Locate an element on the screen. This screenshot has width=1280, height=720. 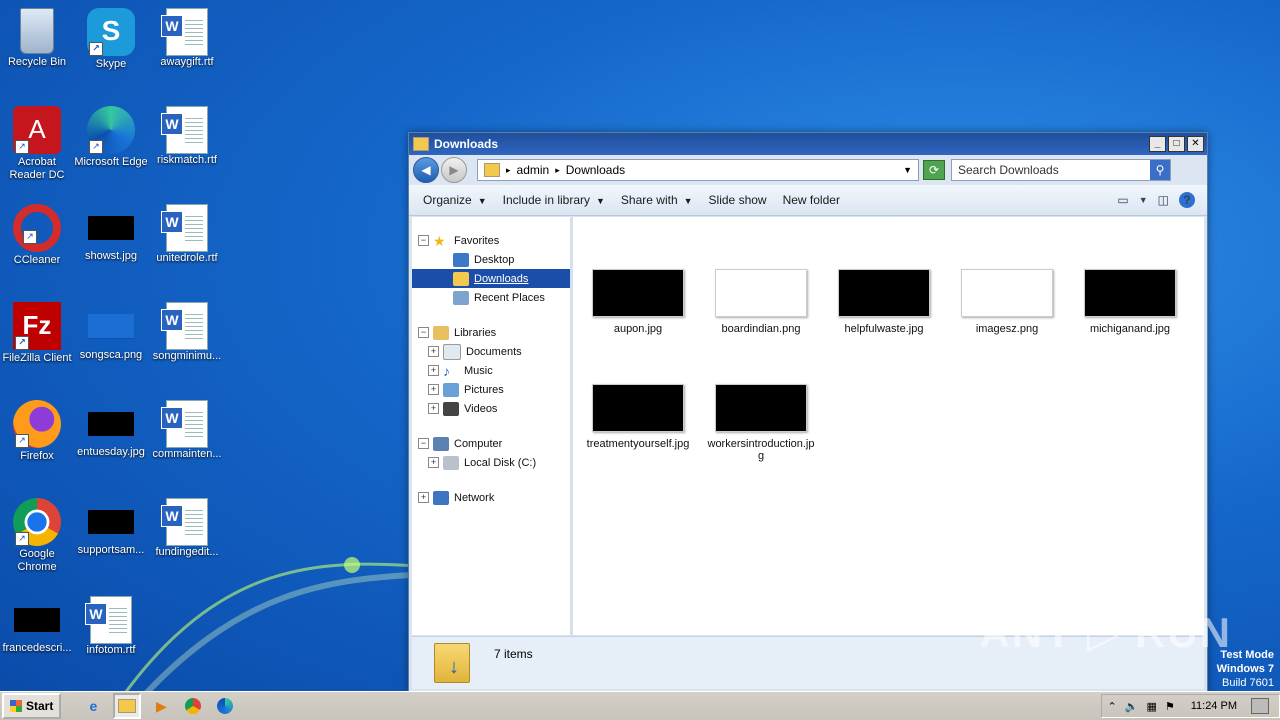
share-with-button: Share with ▼ is located at coordinates (657, 200).